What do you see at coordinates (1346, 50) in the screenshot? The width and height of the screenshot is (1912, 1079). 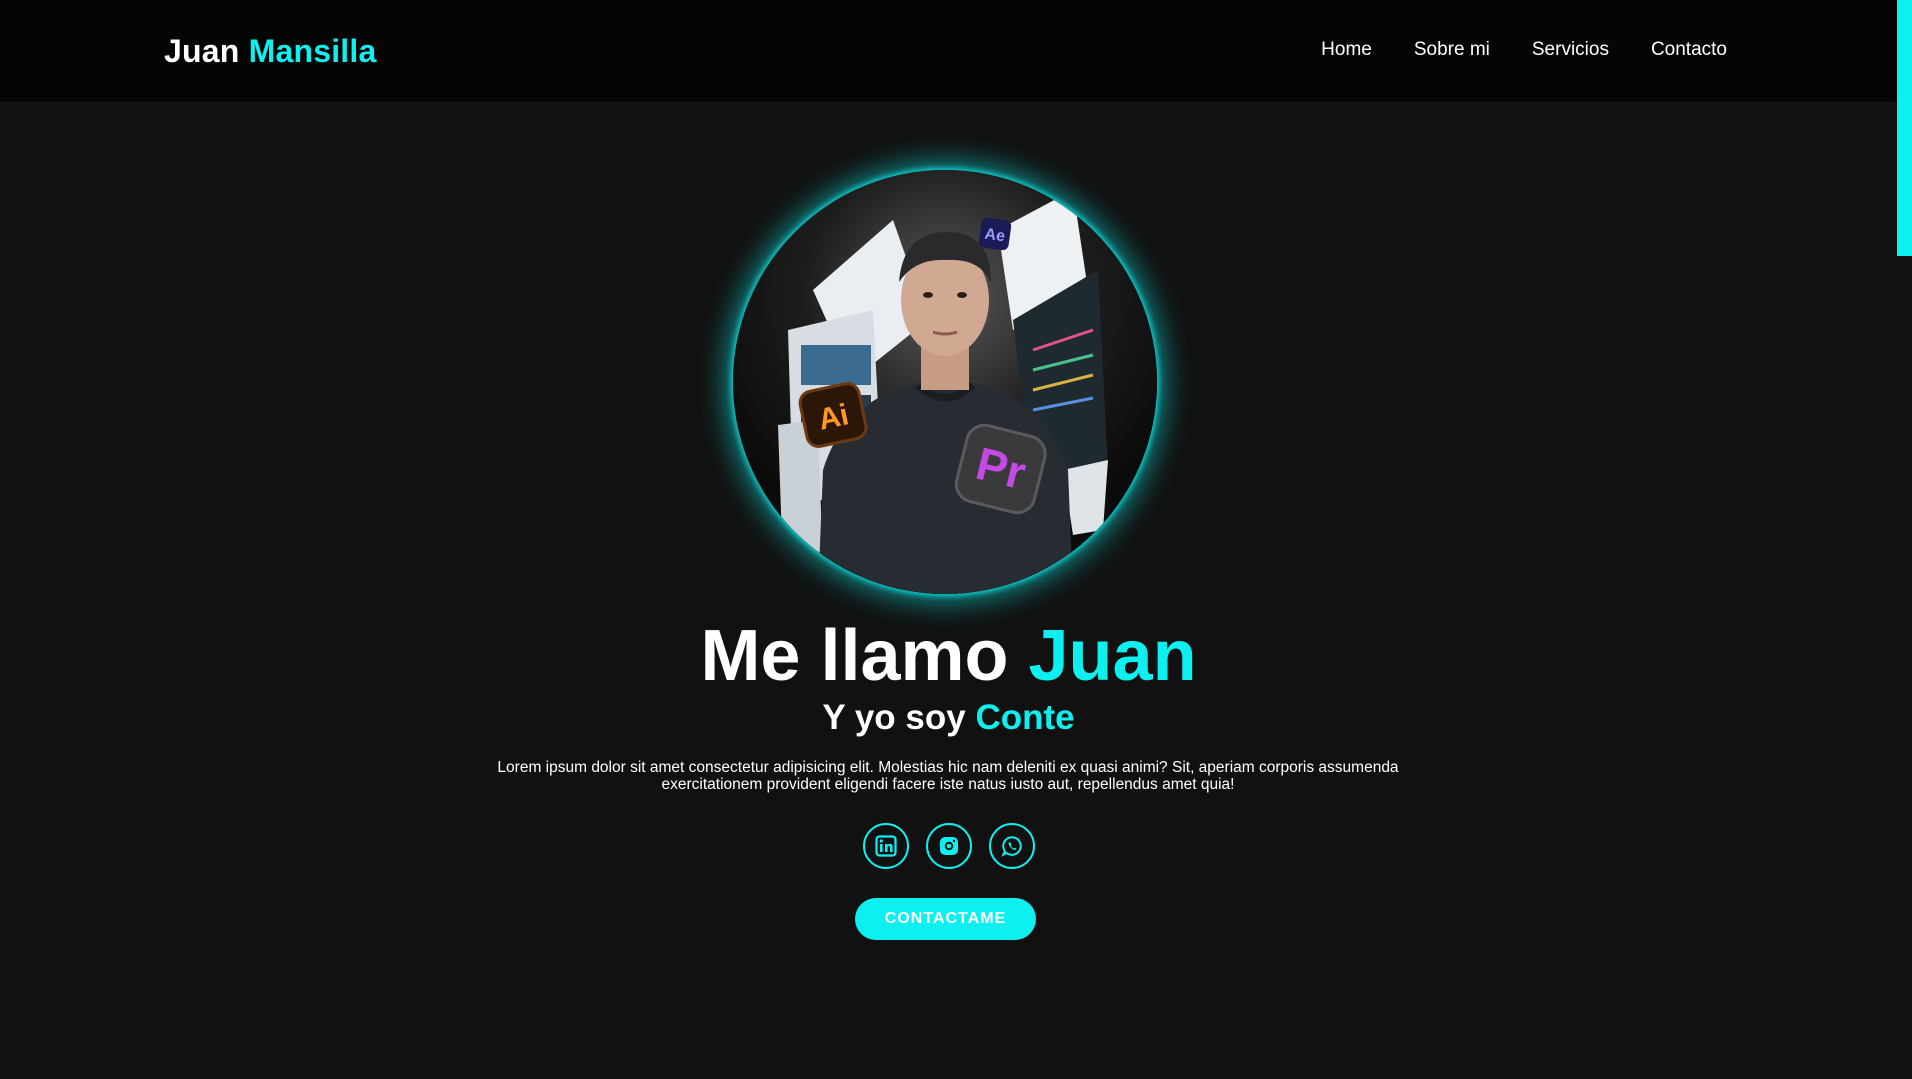 I see `nav-link-home: Home` at bounding box center [1346, 50].